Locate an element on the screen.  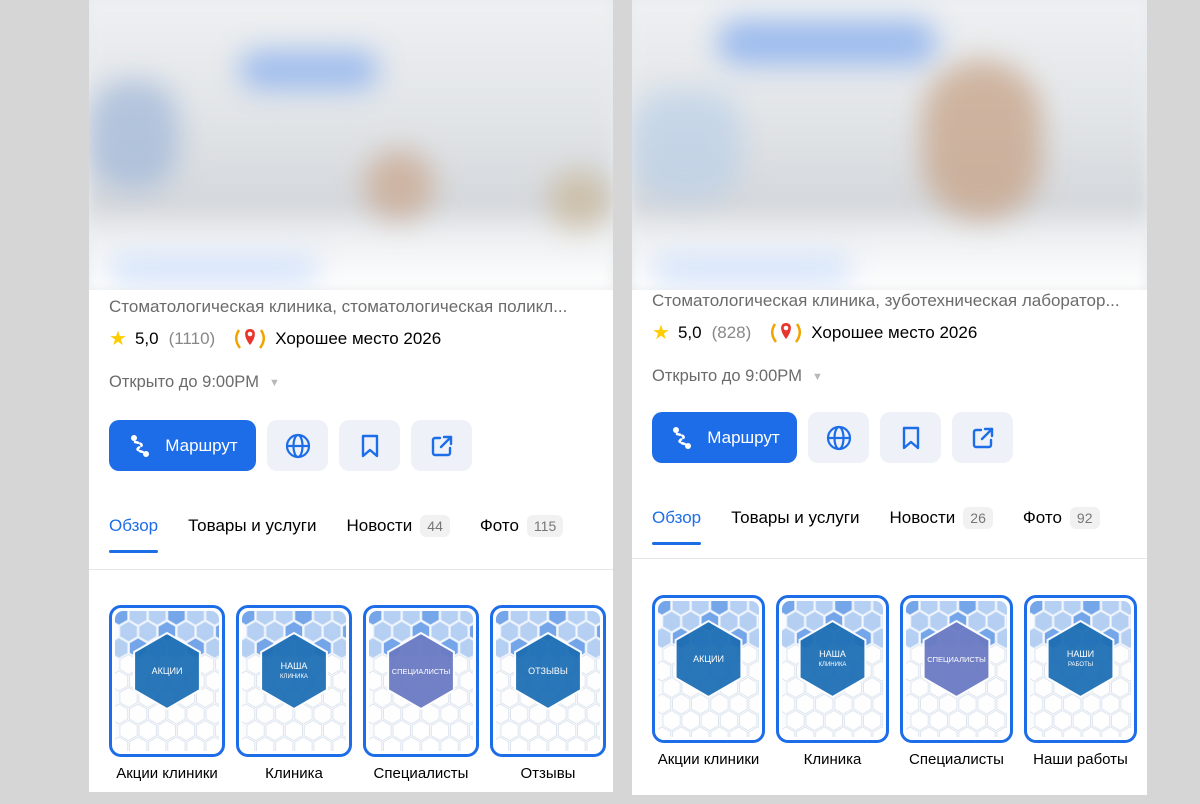
rating-row: ★ 5,0 (828) Хорошее место 2026 is located at coordinates (814, 333).